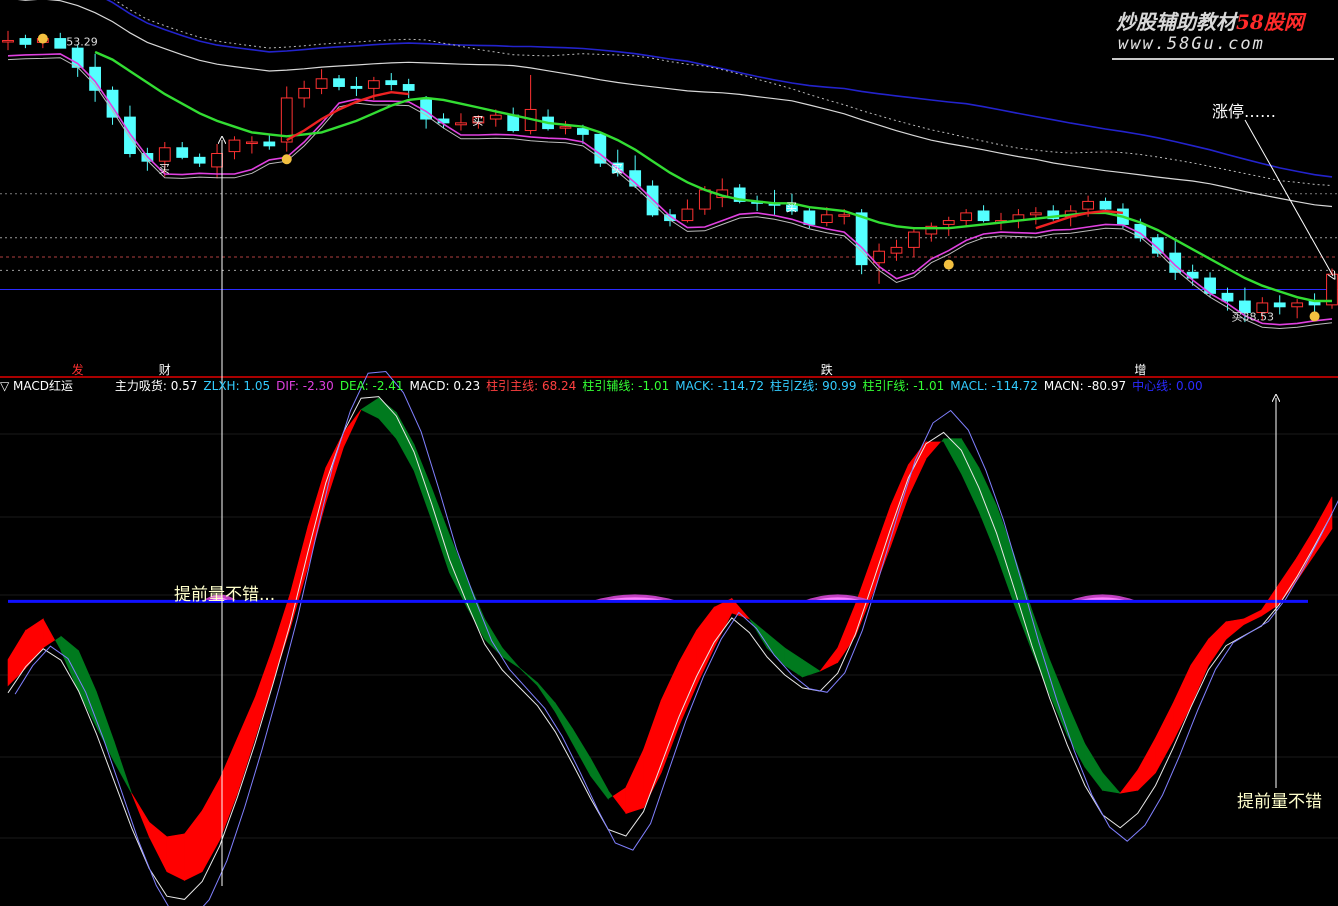  Describe the element at coordinates (903, 386) in the screenshot. I see `indicator-value-9: 柱引F线: -1.01` at that location.